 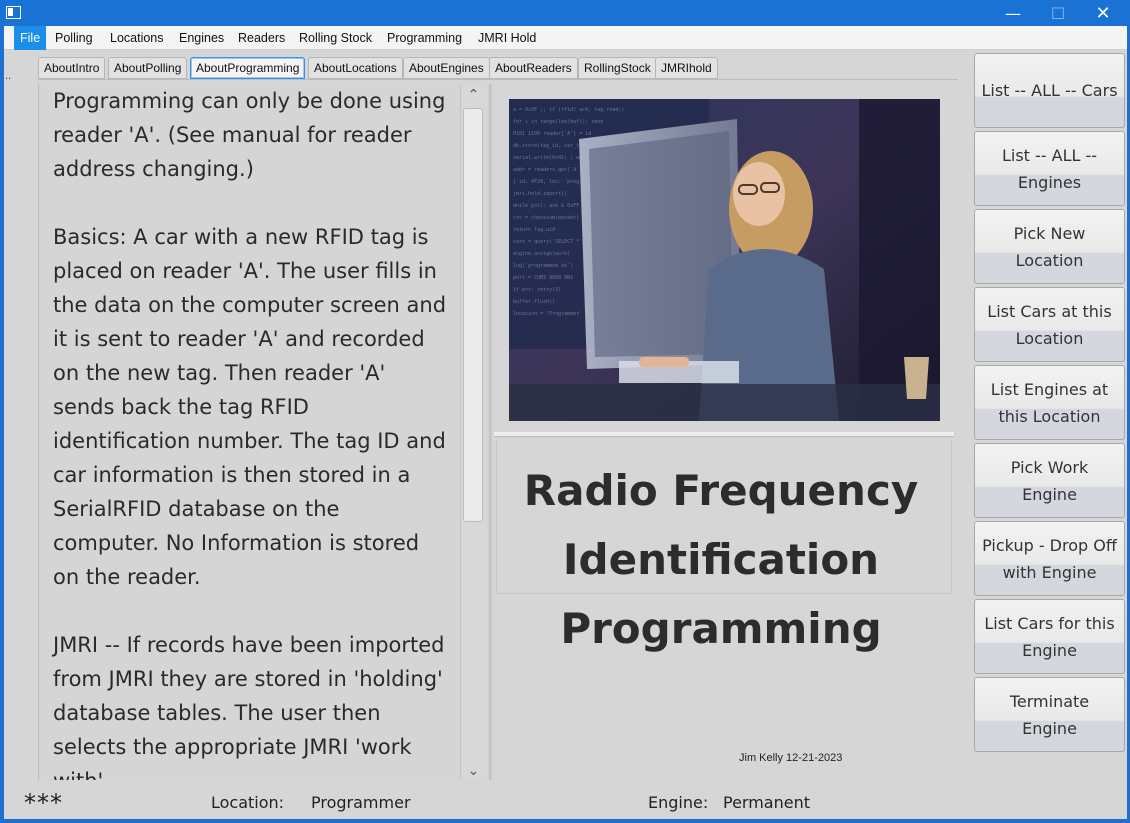 I want to click on svg-text: engine.assign(work), so click(x=541, y=254).